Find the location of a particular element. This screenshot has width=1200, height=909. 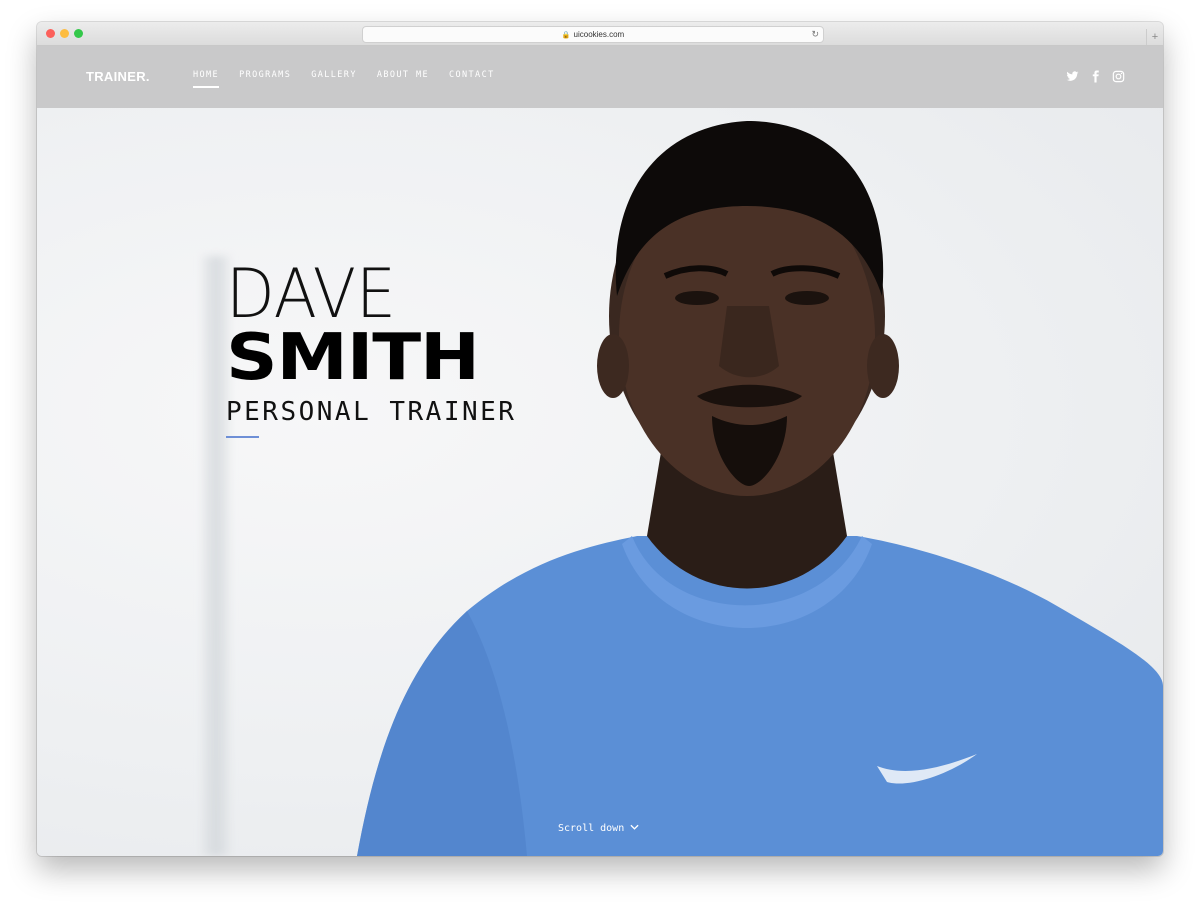

browser-titlebar: 🔒 uicookies.com ↻ + is located at coordinates (600, 34).